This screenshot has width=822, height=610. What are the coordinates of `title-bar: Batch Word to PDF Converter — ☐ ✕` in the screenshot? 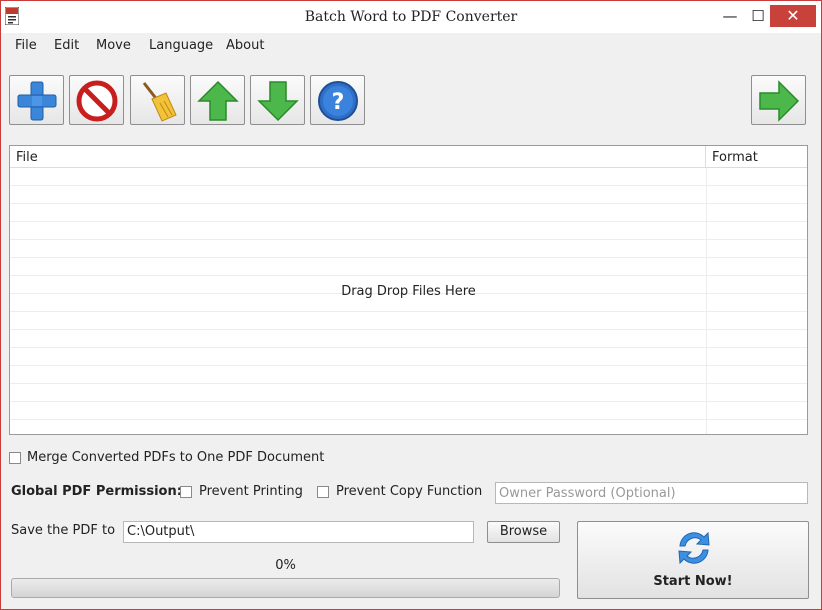 It's located at (411, 17).